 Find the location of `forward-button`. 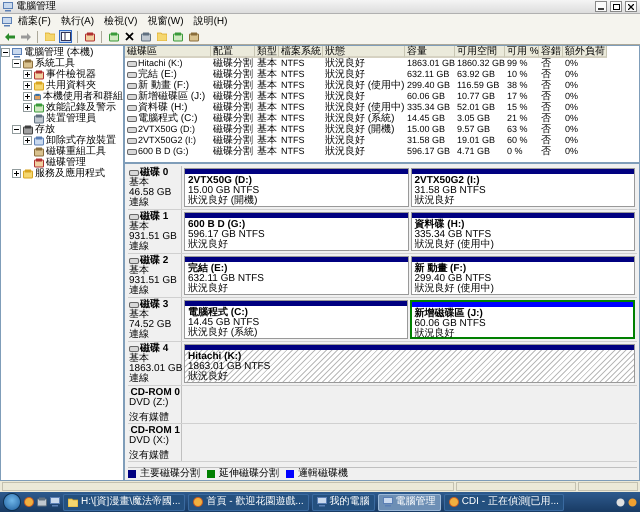

forward-button is located at coordinates (25, 36).